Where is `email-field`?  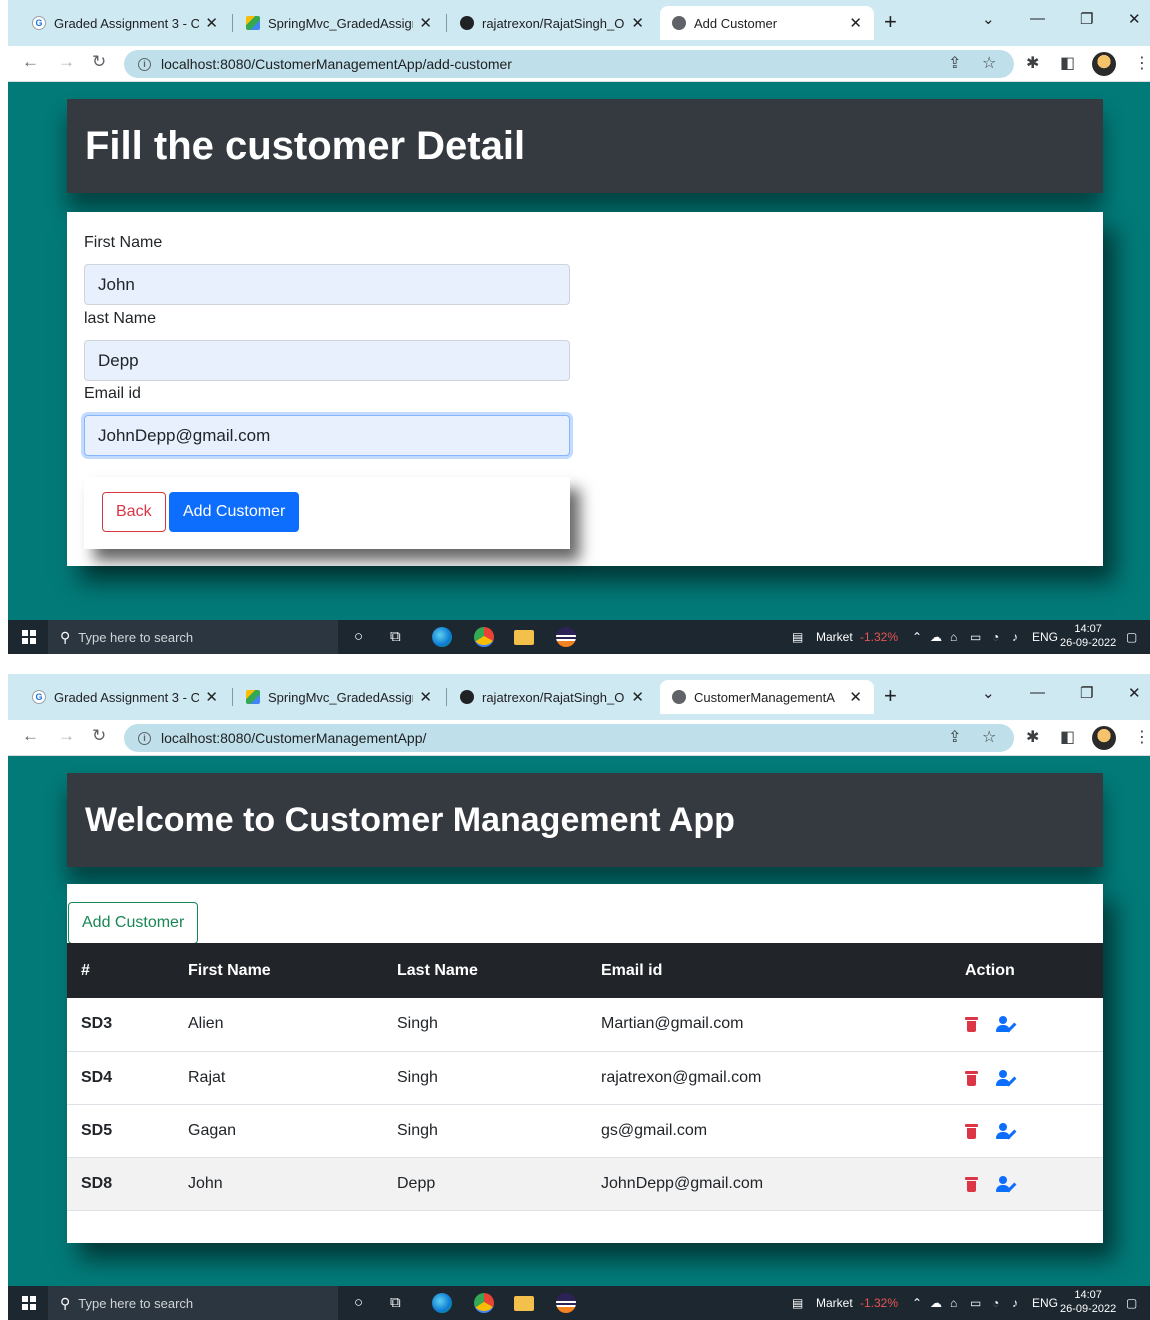
email-field is located at coordinates (327, 435).